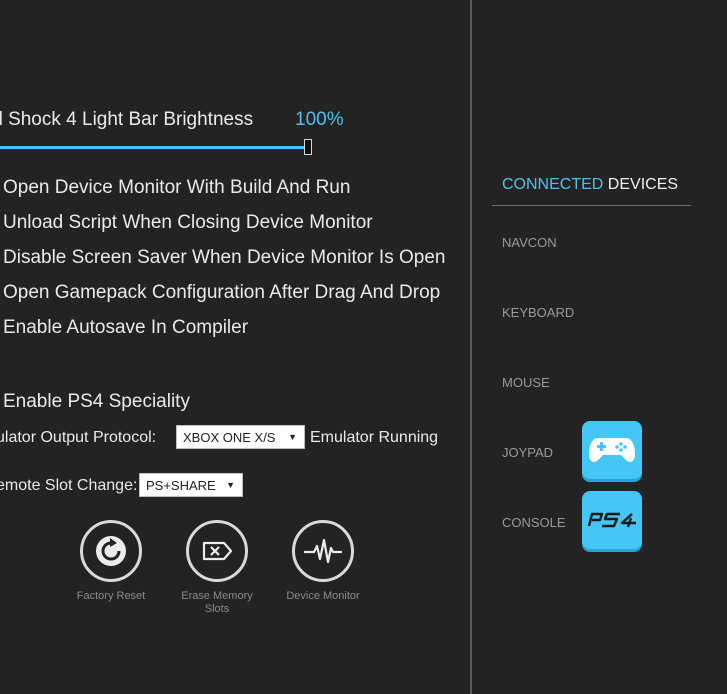 The image size is (727, 694). I want to click on device-keyboard: KEYBOARD, so click(538, 312).